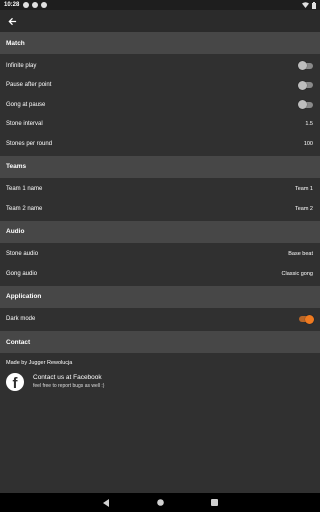  Describe the element at coordinates (21, 319) in the screenshot. I see `setting-label: Dark mode` at that location.